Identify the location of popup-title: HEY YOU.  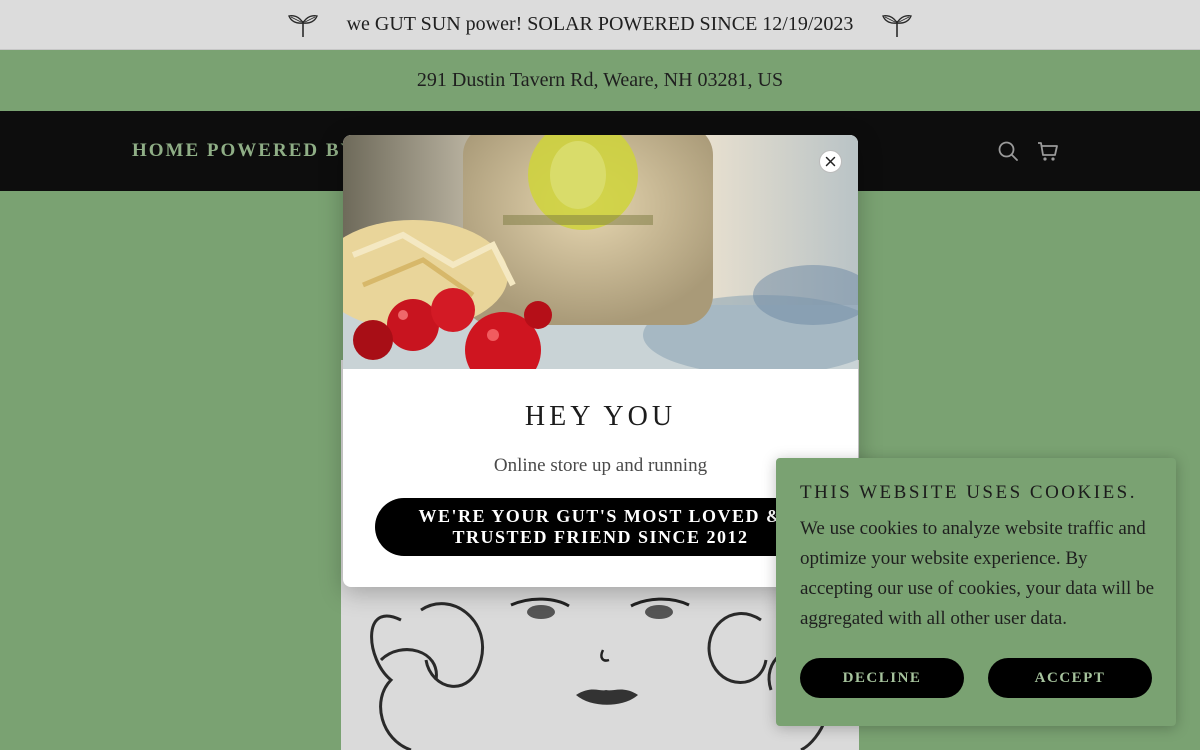
(600, 416).